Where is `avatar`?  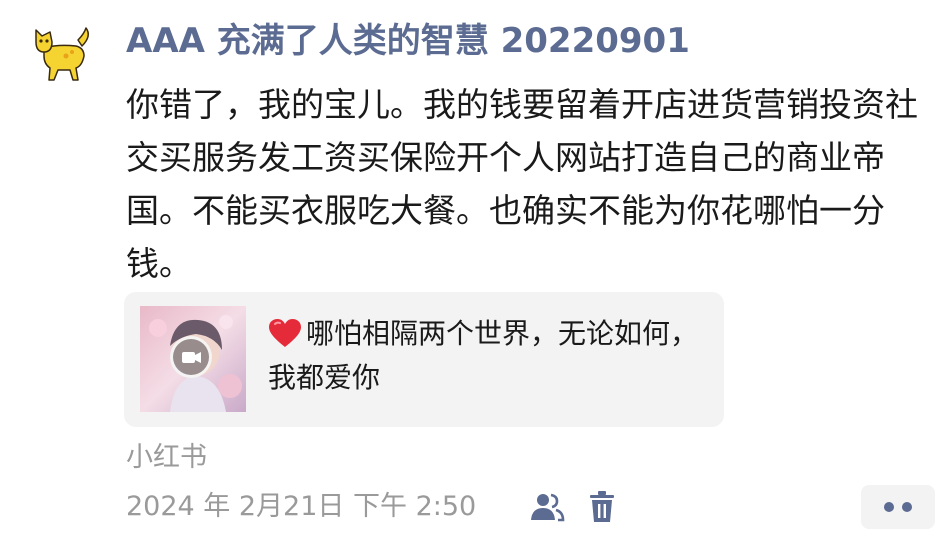 avatar is located at coordinates (63, 55).